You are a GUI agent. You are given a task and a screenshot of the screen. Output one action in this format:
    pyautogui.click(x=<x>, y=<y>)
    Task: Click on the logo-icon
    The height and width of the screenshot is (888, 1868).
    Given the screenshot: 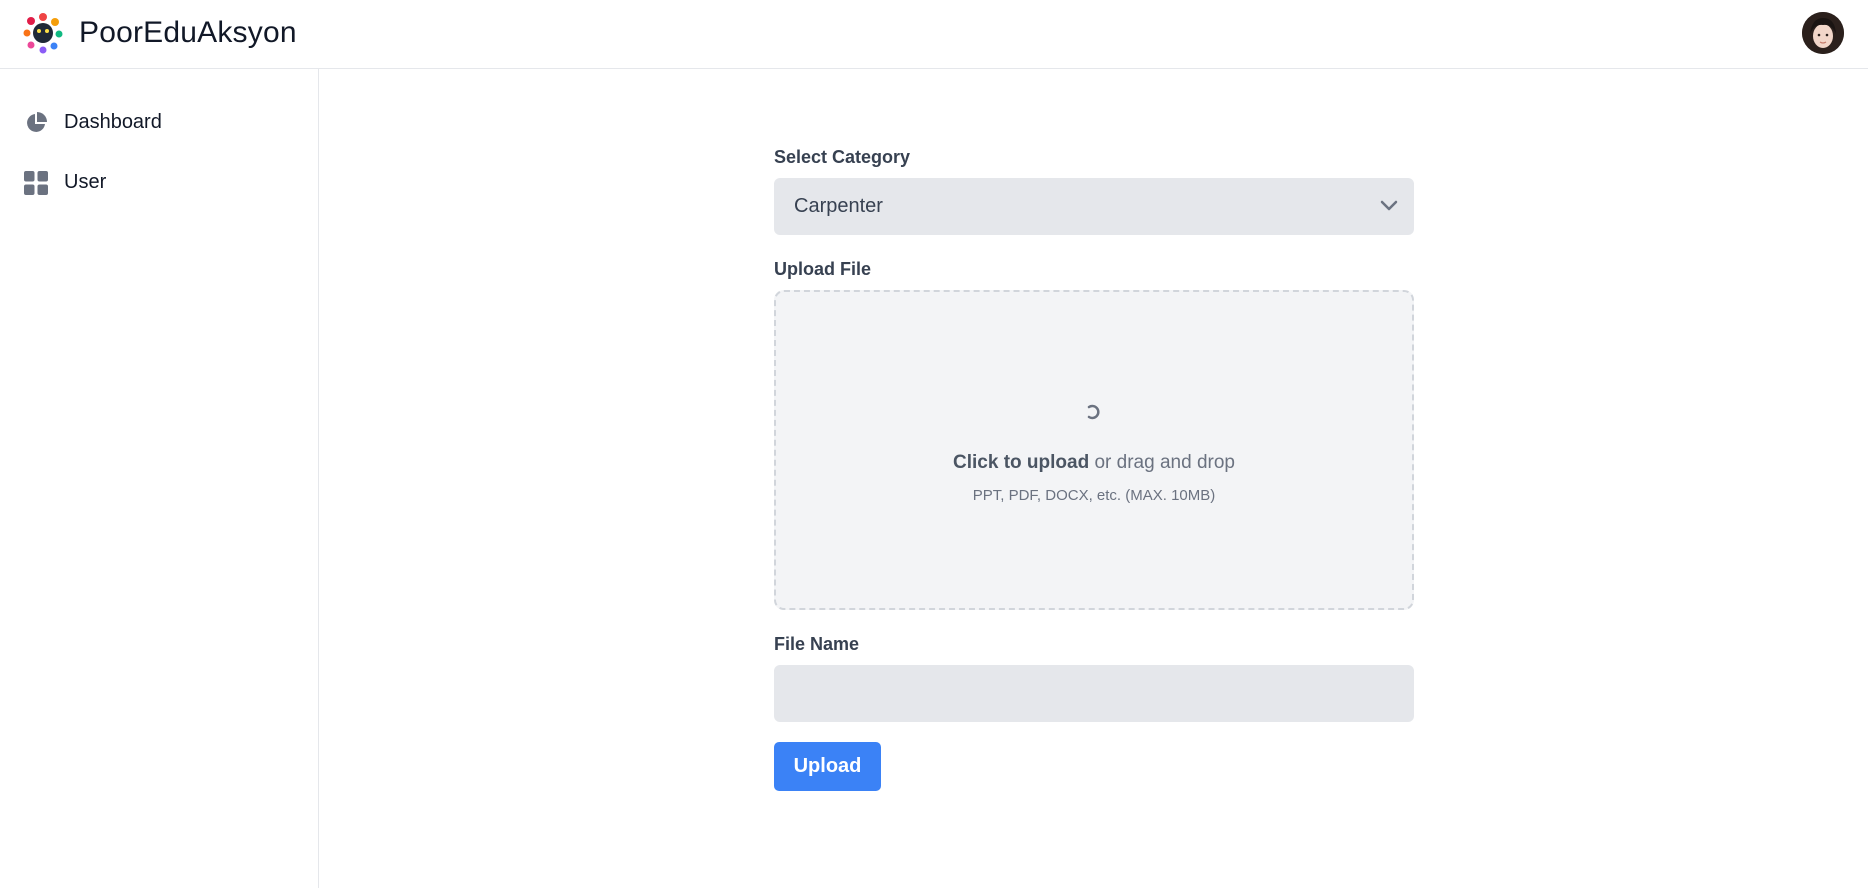 What is the action you would take?
    pyautogui.click(x=43, y=33)
    